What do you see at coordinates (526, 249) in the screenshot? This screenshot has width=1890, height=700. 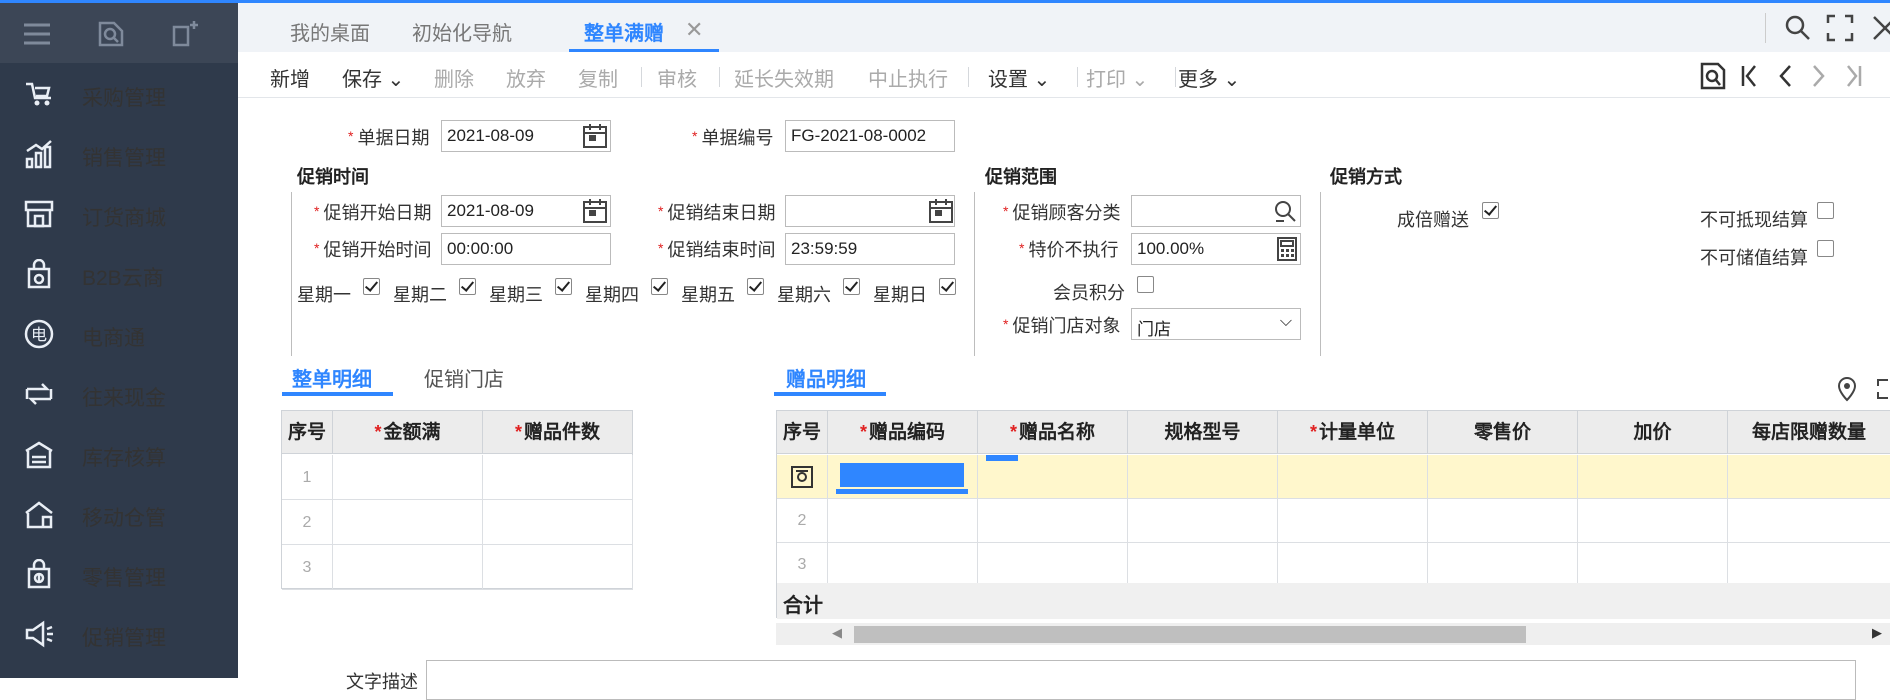 I see `start-time-input` at bounding box center [526, 249].